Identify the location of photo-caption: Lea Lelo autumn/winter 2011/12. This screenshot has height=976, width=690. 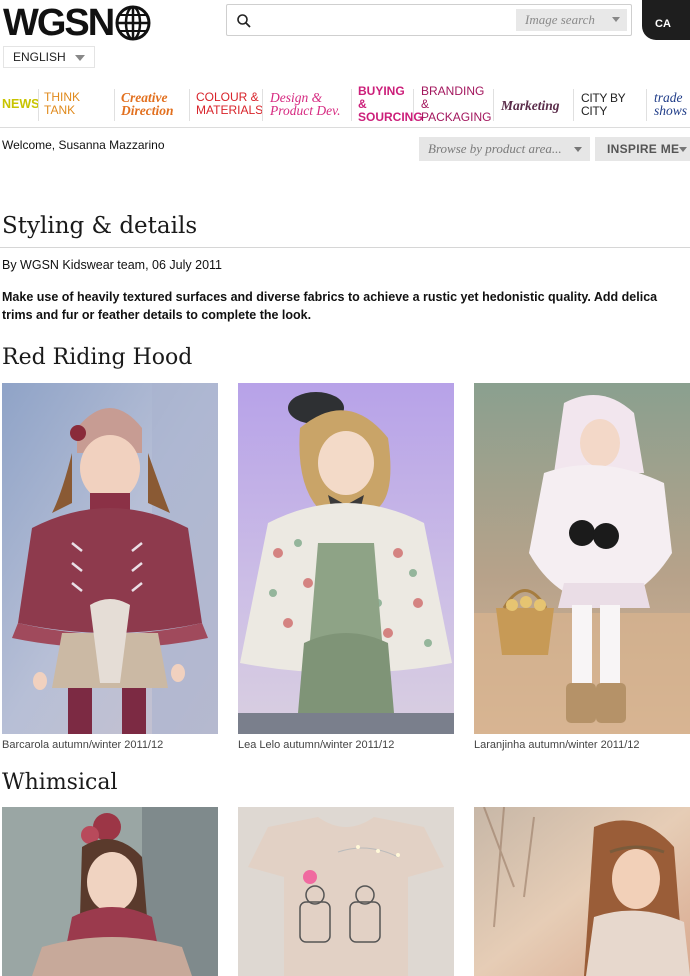
(316, 745).